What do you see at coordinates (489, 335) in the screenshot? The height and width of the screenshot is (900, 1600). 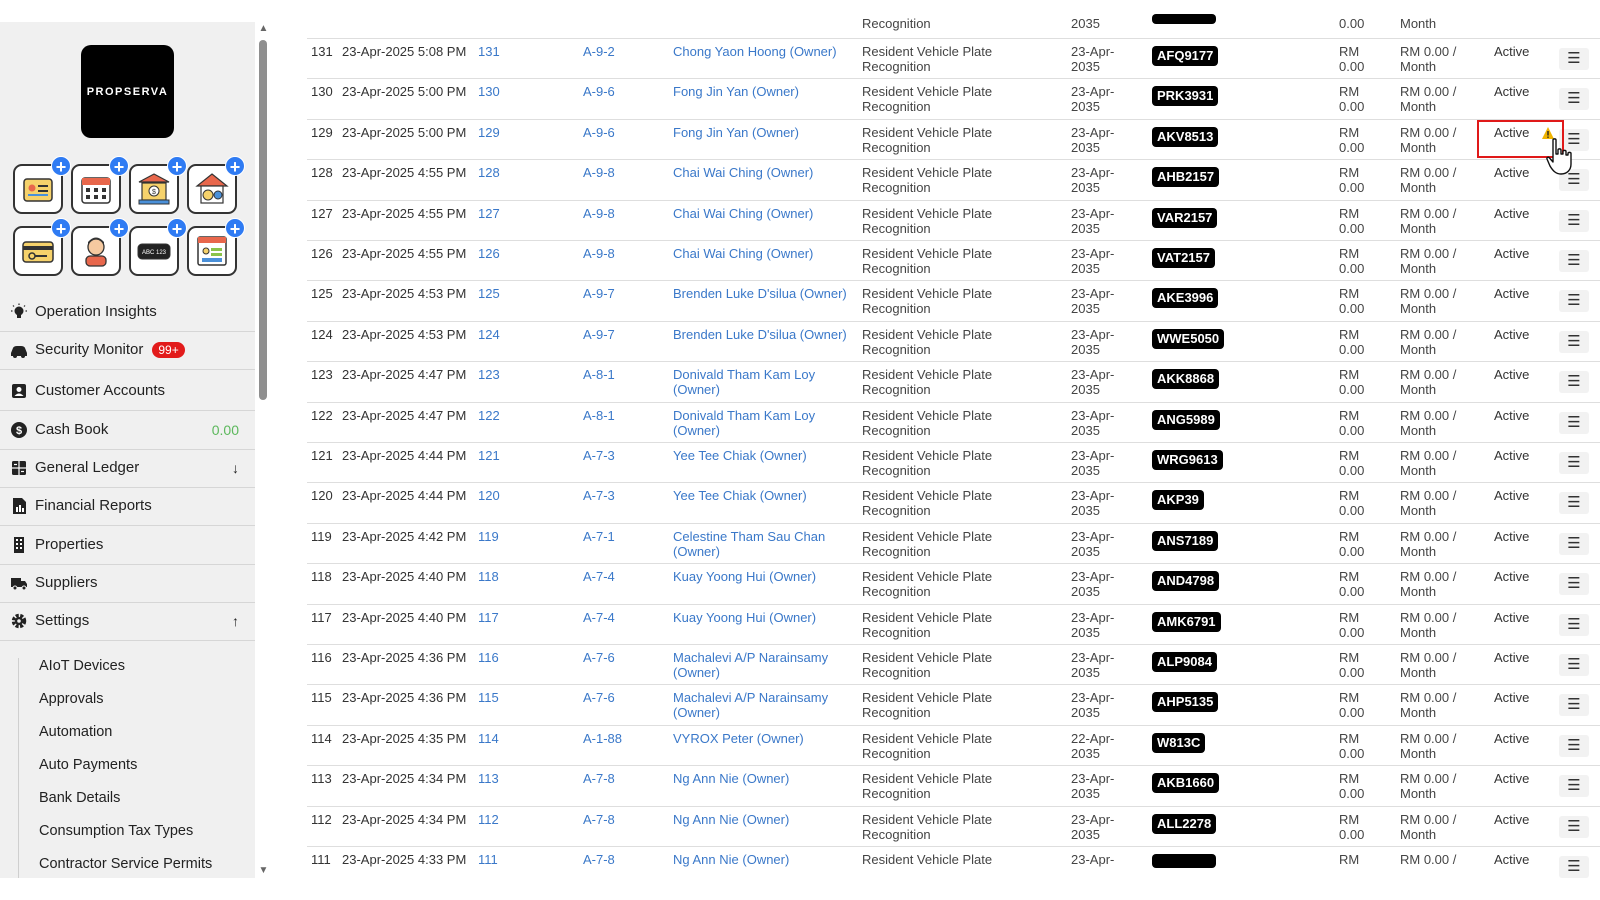 I see `row-record-link: 124` at bounding box center [489, 335].